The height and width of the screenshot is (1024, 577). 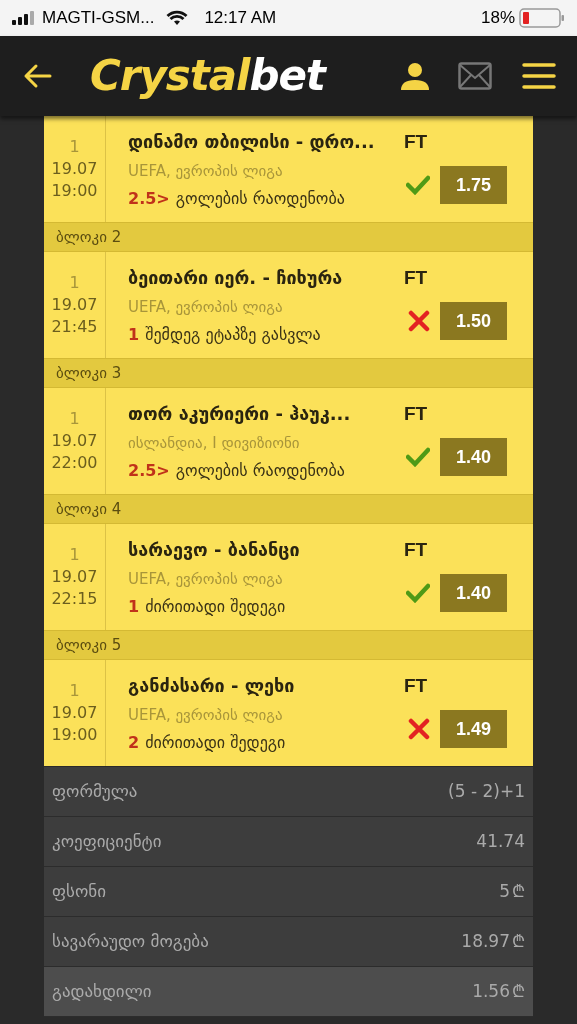 What do you see at coordinates (497, 18) in the screenshot?
I see `battery-percent: 18%` at bounding box center [497, 18].